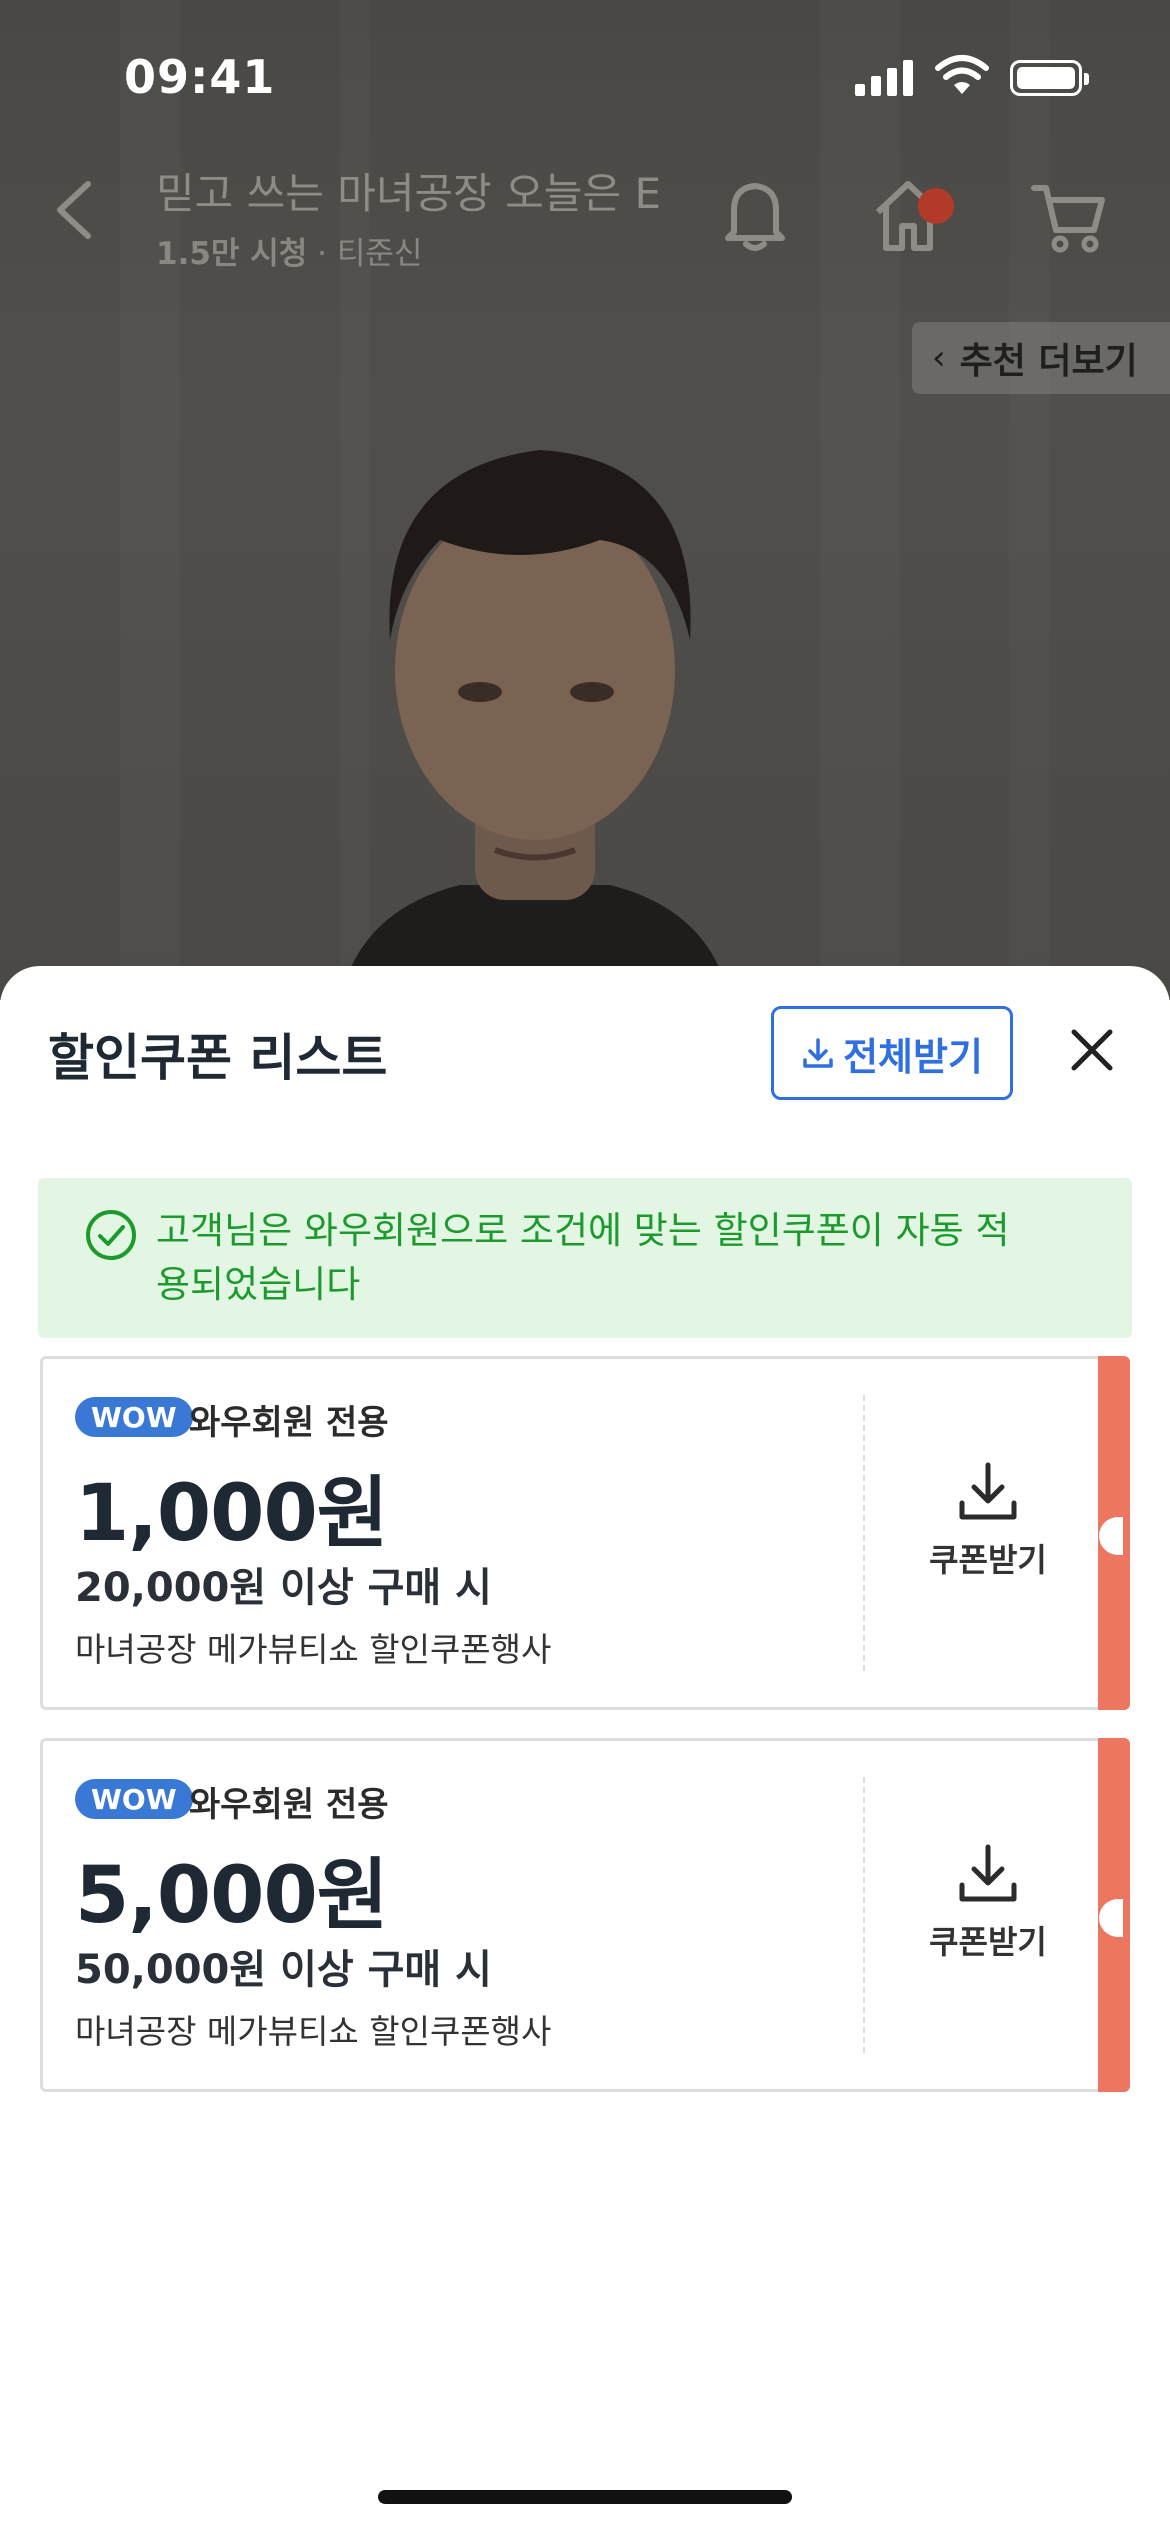 The height and width of the screenshot is (2532, 1170). What do you see at coordinates (1092, 1050) in the screenshot?
I see `close-icon` at bounding box center [1092, 1050].